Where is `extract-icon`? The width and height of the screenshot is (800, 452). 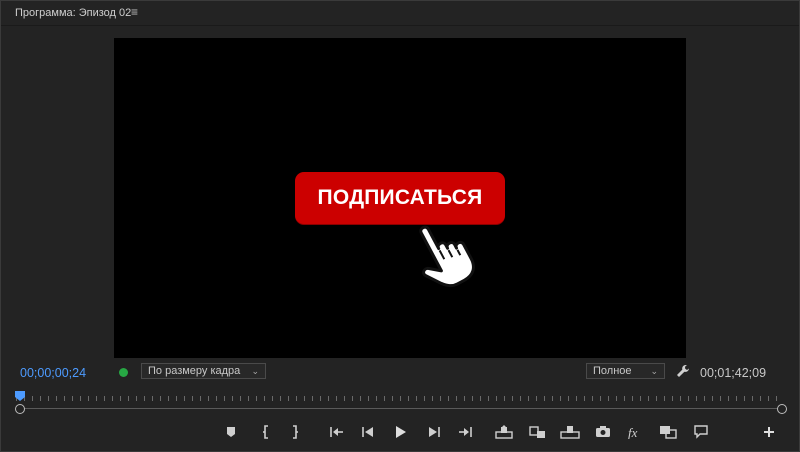 extract-icon is located at coordinates (538, 432).